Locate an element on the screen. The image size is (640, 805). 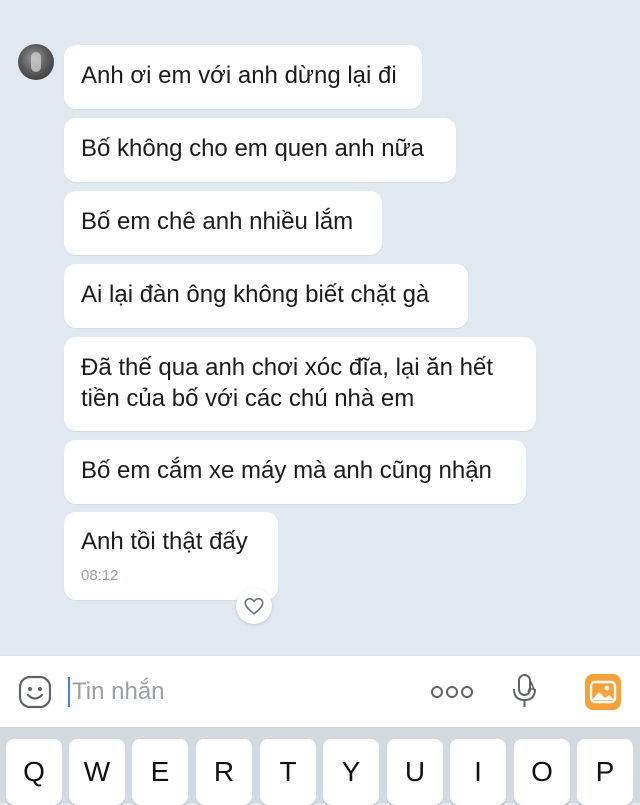
message-input-bar: Tin nhắn is located at coordinates (320, 691).